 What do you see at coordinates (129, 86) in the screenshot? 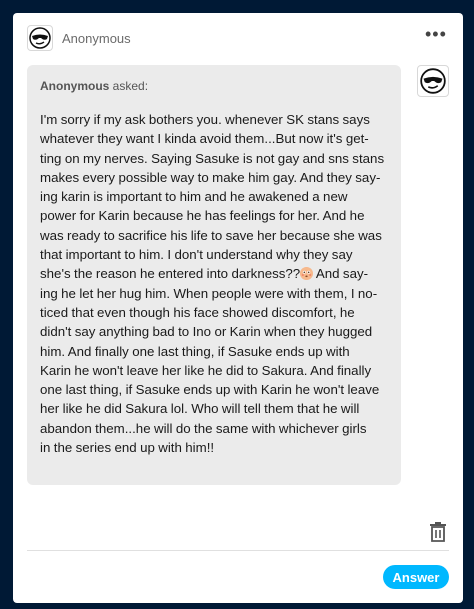
I see `asked-label: asked:` at bounding box center [129, 86].